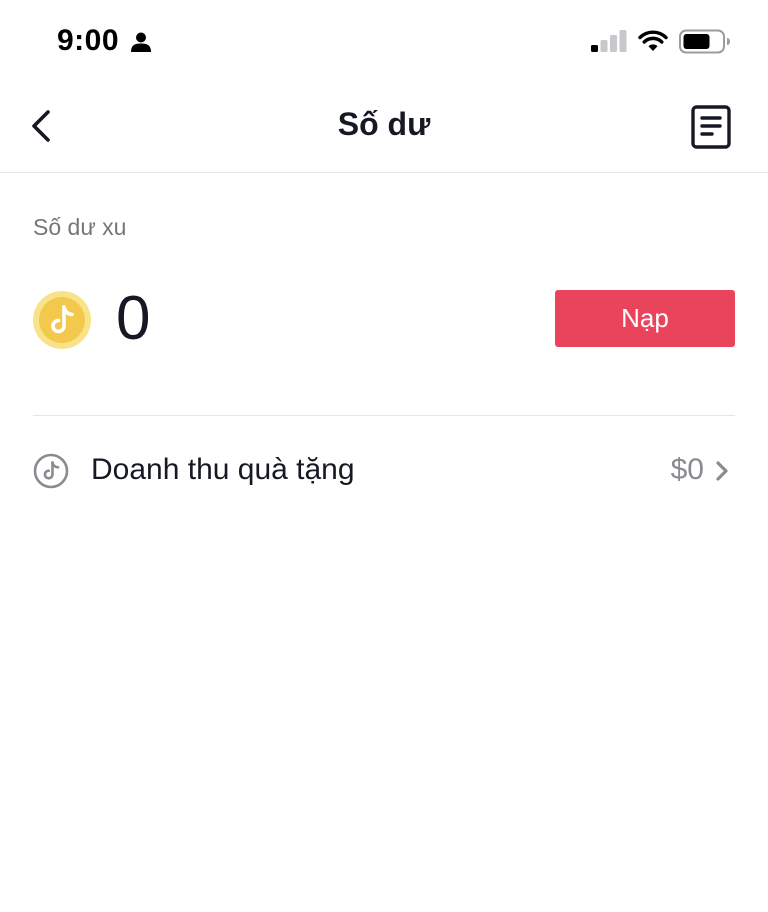 Image resolution: width=768 pixels, height=912 pixels. Describe the element at coordinates (711, 127) in the screenshot. I see `transaction-history-button` at that location.